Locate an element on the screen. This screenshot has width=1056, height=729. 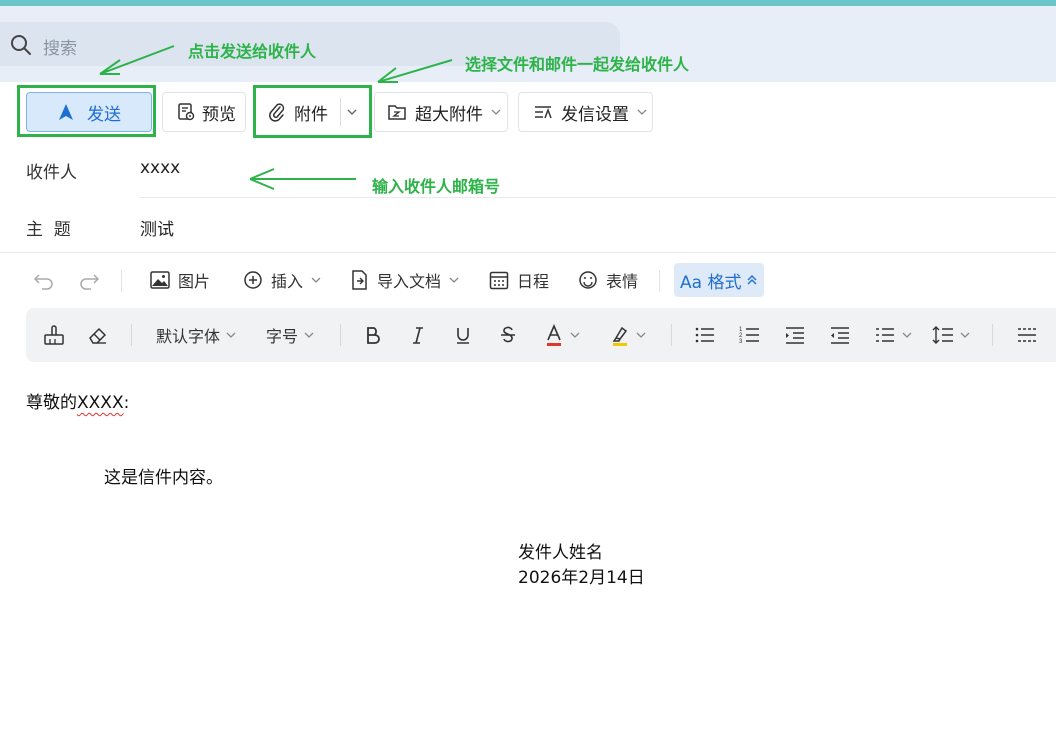
line-height-icon is located at coordinates (942, 335).